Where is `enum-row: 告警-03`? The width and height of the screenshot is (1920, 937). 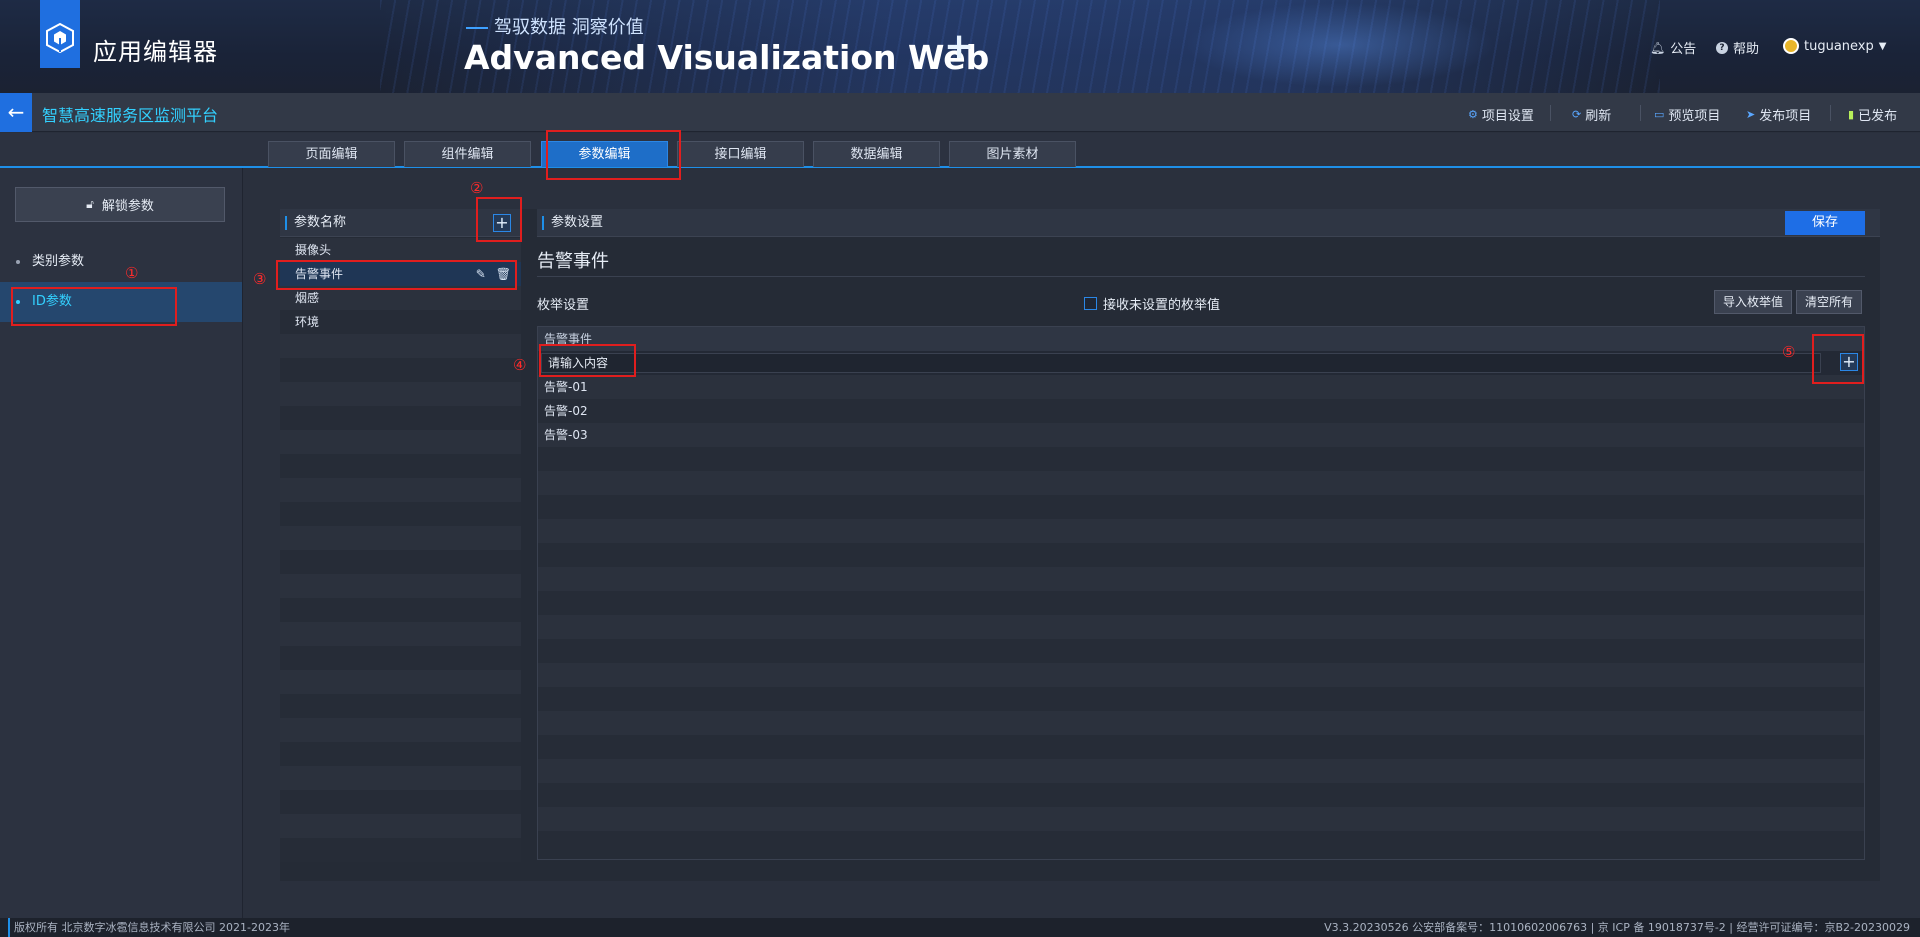 enum-row: 告警-03 is located at coordinates (1201, 435).